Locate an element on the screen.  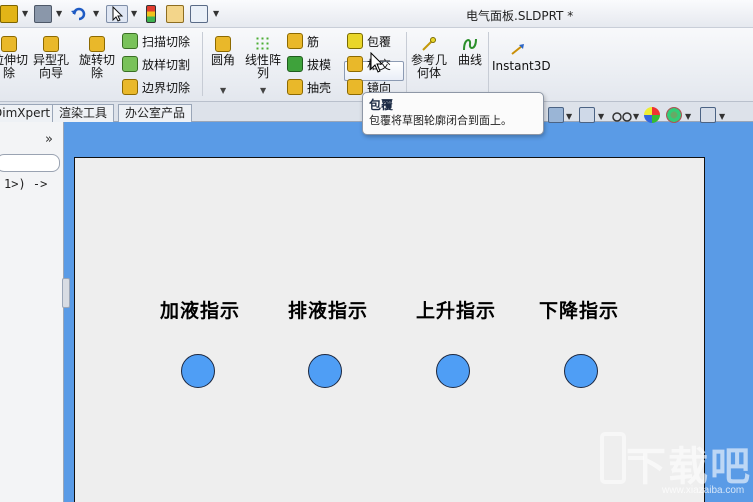
reference-geometry-button: 参考几 何体 is located at coordinates (429, 58).